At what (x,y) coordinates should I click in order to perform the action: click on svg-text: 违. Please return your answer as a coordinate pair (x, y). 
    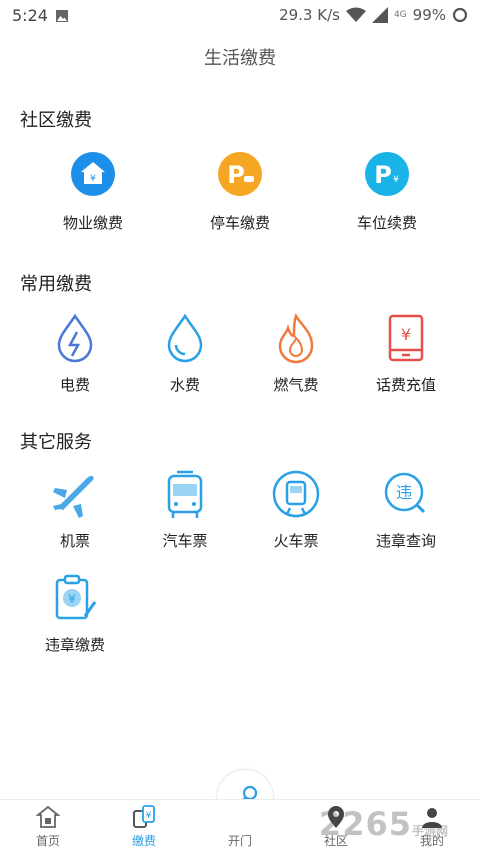
    Looking at the image, I should click on (404, 492).